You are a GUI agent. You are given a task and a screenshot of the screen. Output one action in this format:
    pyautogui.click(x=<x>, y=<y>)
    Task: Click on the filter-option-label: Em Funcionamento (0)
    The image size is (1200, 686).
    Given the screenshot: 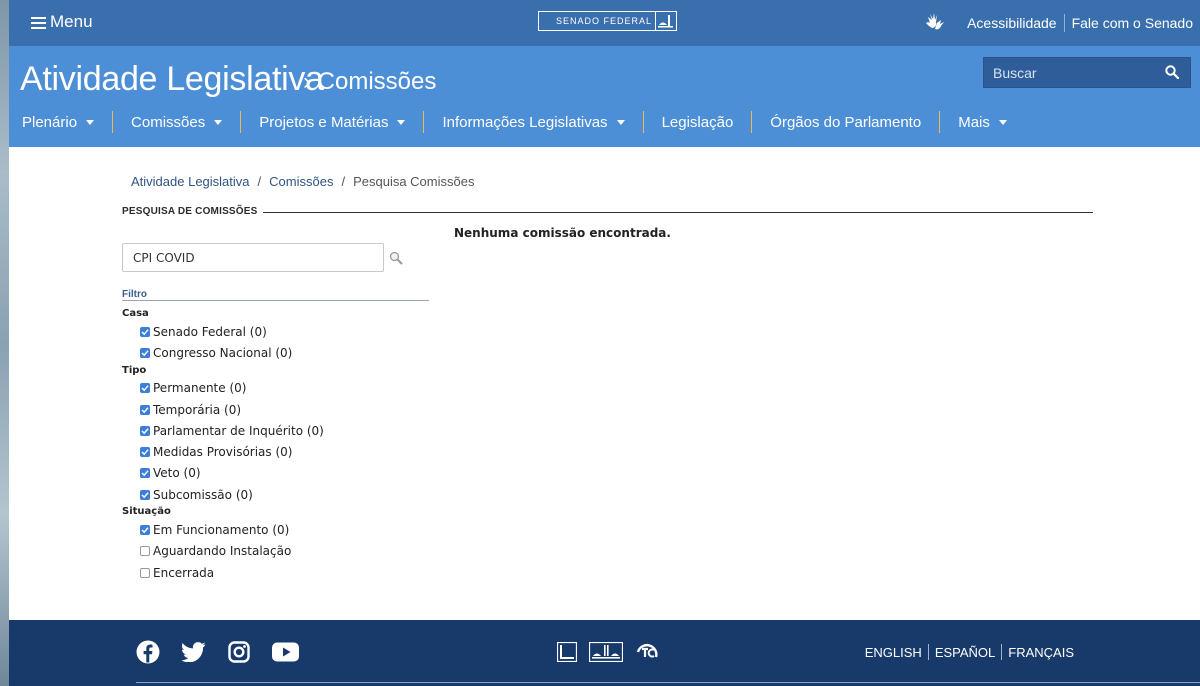 What is the action you would take?
    pyautogui.click(x=221, y=530)
    